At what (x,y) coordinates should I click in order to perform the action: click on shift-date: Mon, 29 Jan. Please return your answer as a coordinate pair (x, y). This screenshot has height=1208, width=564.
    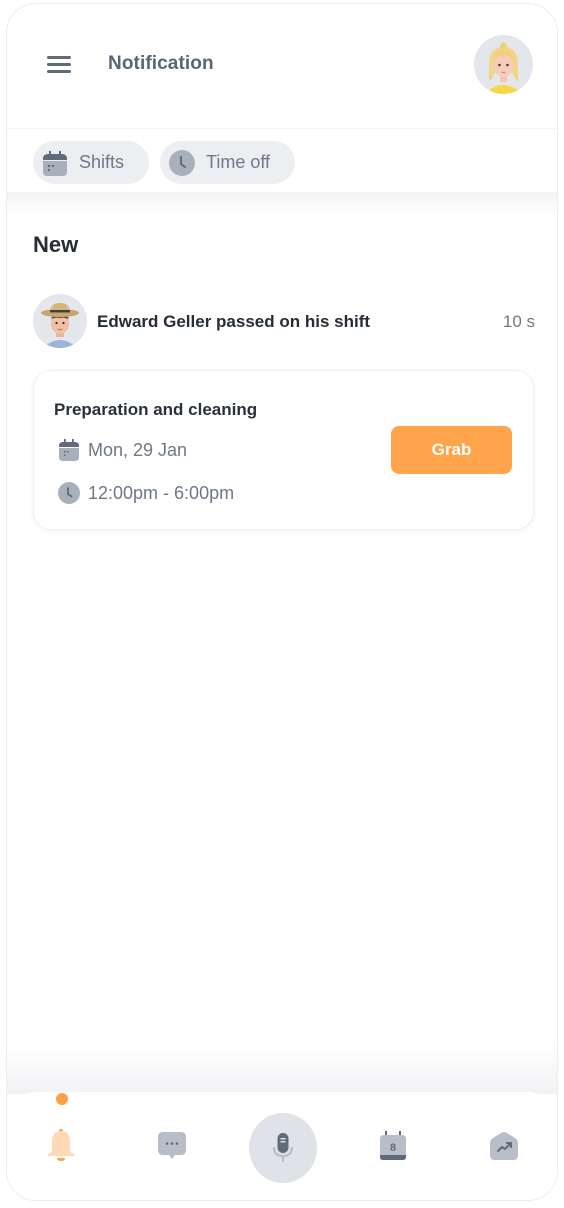
    Looking at the image, I should click on (138, 449).